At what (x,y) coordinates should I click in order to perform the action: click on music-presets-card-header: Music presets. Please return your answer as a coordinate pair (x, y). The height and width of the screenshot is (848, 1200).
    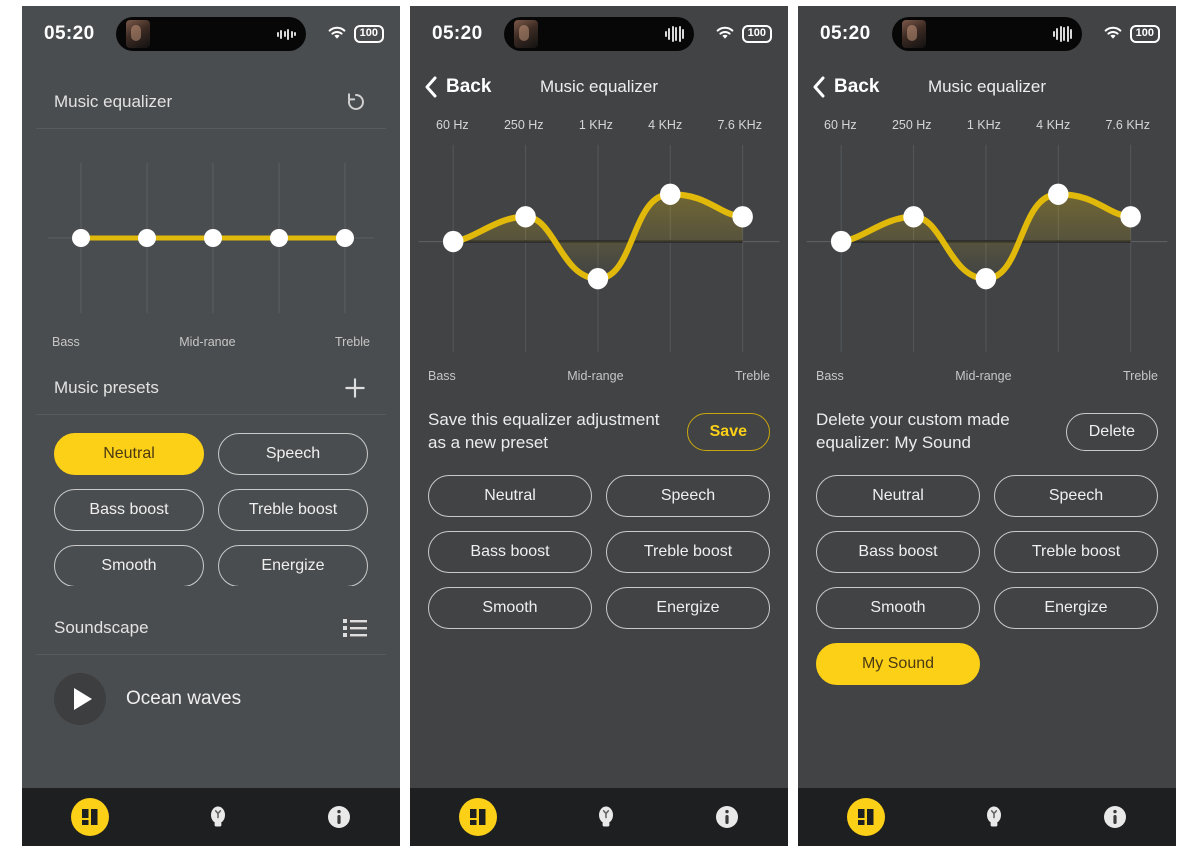
    Looking at the image, I should click on (211, 389).